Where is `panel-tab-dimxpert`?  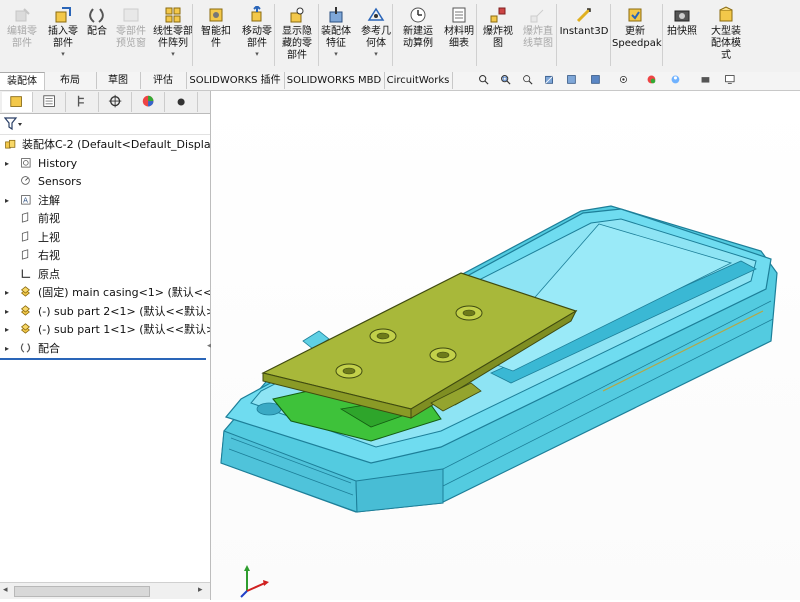 panel-tab-dimxpert is located at coordinates (116, 102).